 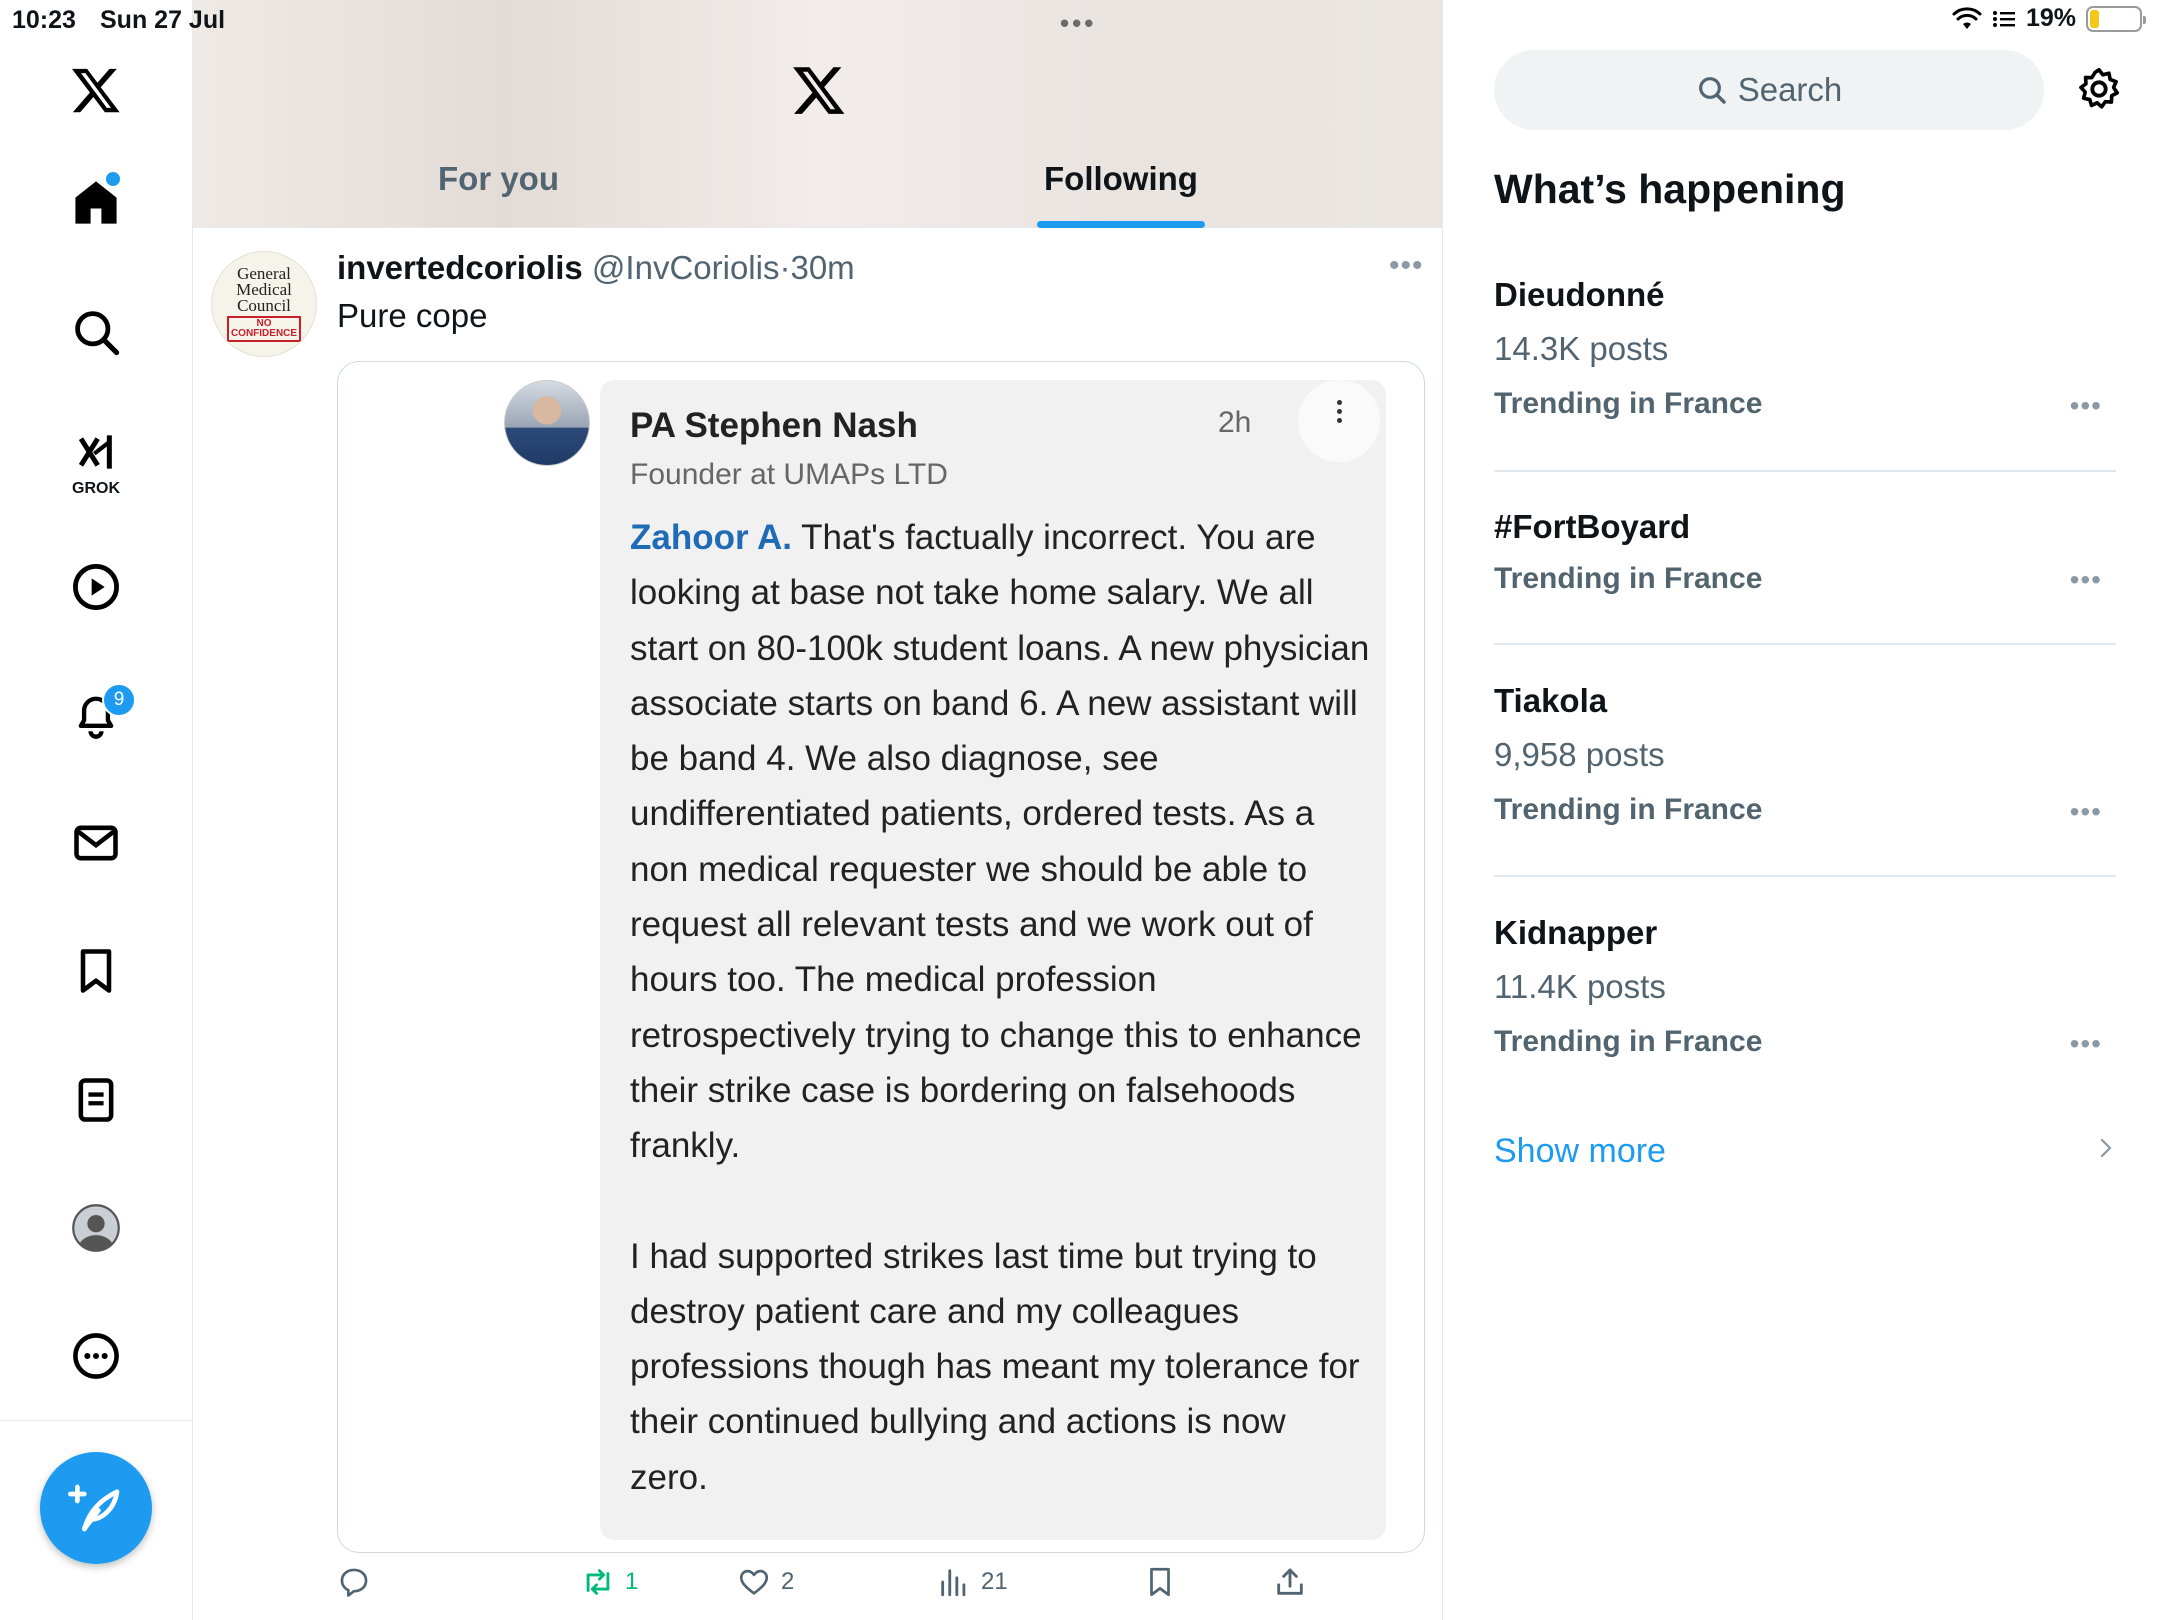 I want to click on wifi-icon, so click(x=1967, y=17).